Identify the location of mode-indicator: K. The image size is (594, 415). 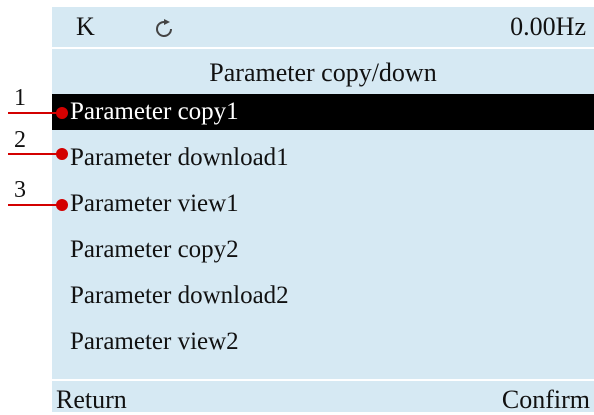
(85, 26).